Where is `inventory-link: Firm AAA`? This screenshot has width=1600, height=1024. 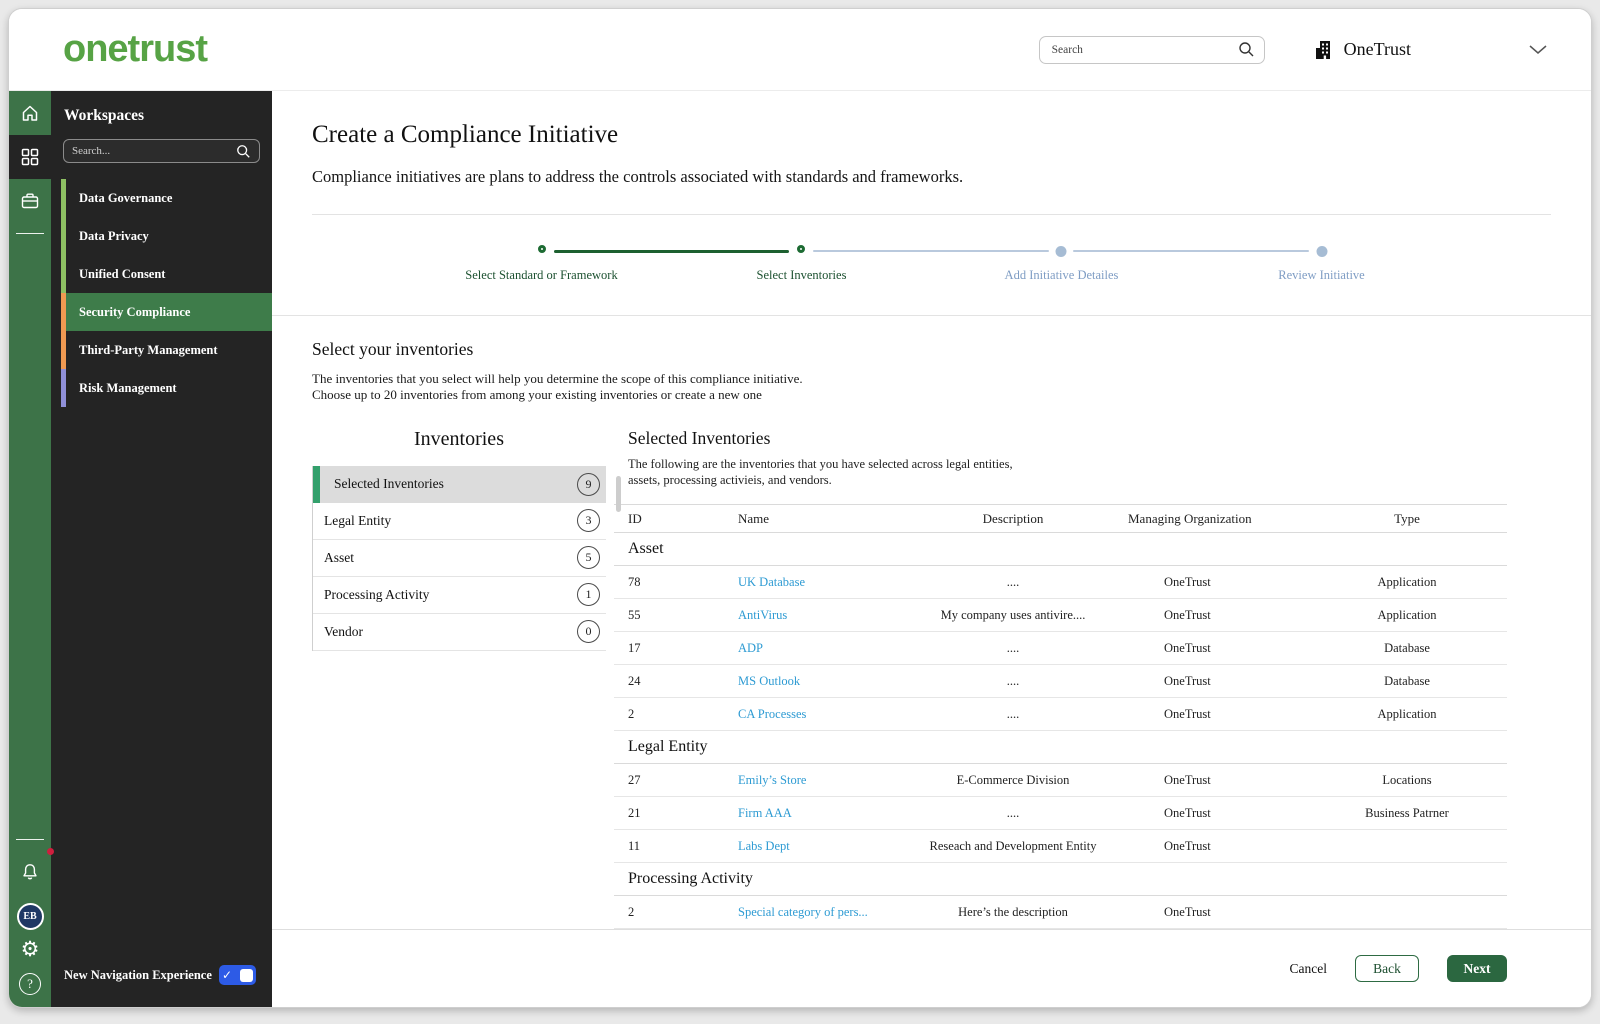 inventory-link: Firm AAA is located at coordinates (765, 813).